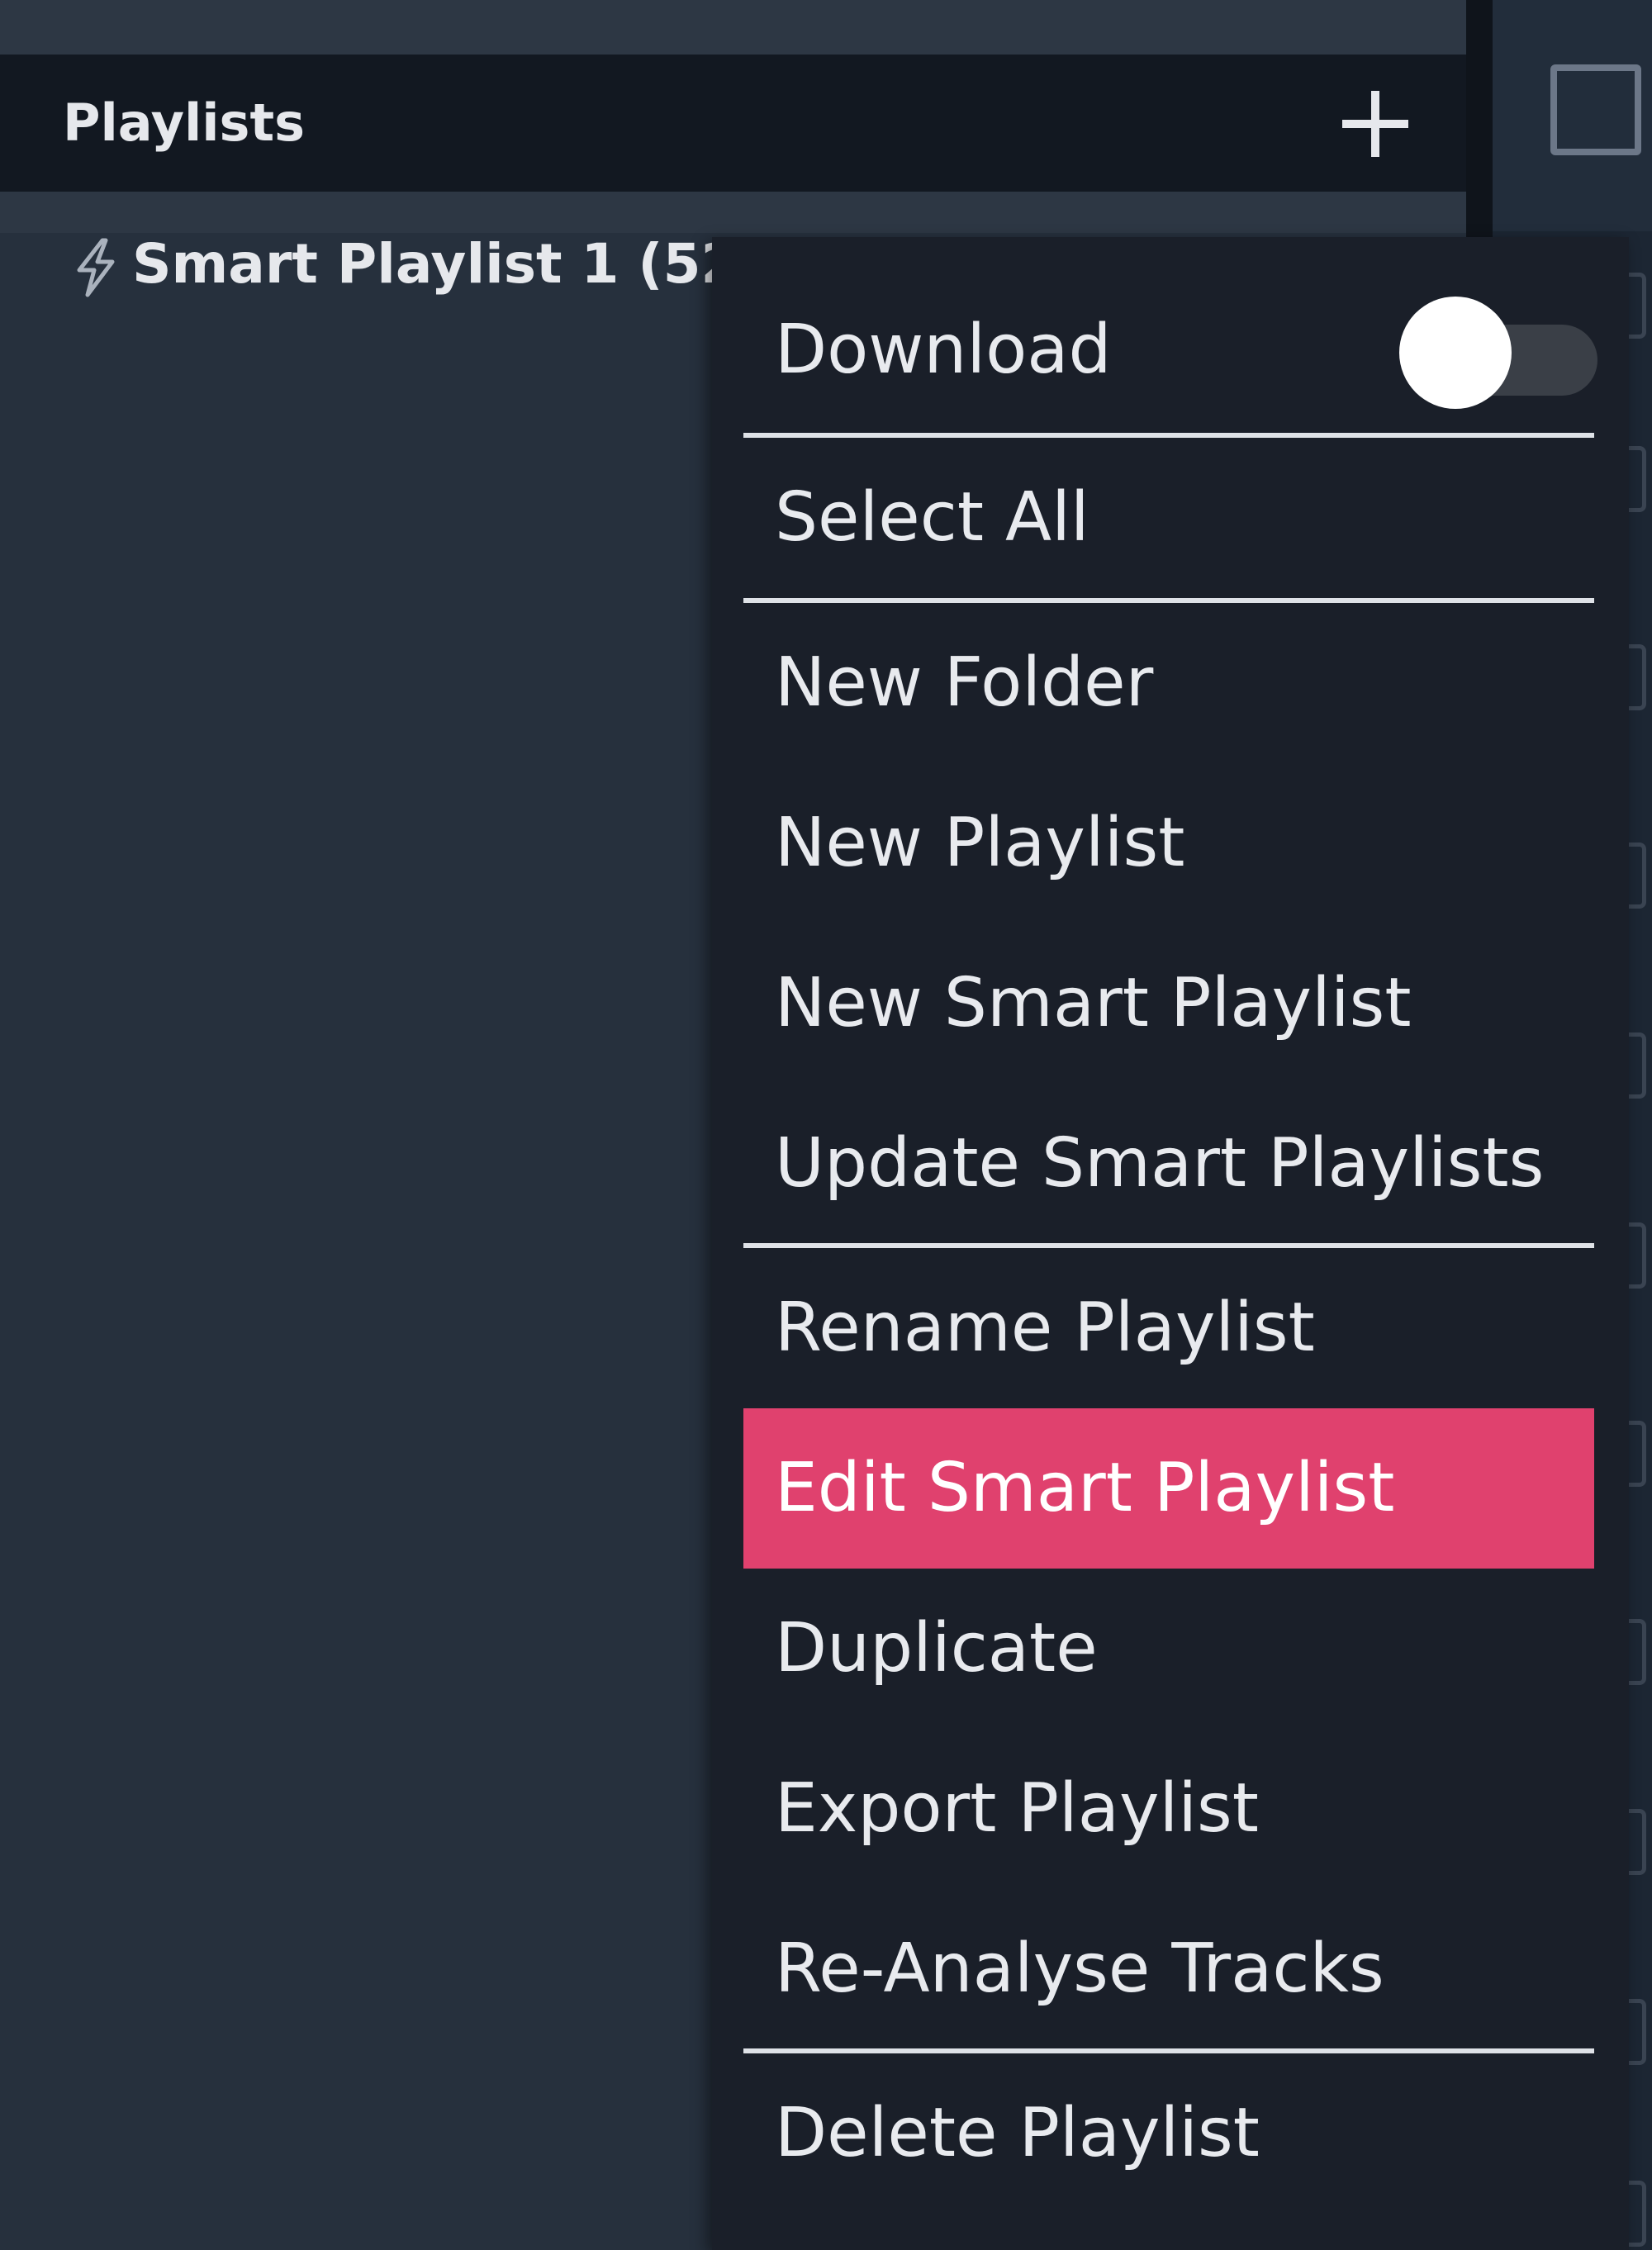 The image size is (1652, 2250). What do you see at coordinates (1017, 1808) in the screenshot?
I see `menu-item-label: Export Playlist` at bounding box center [1017, 1808].